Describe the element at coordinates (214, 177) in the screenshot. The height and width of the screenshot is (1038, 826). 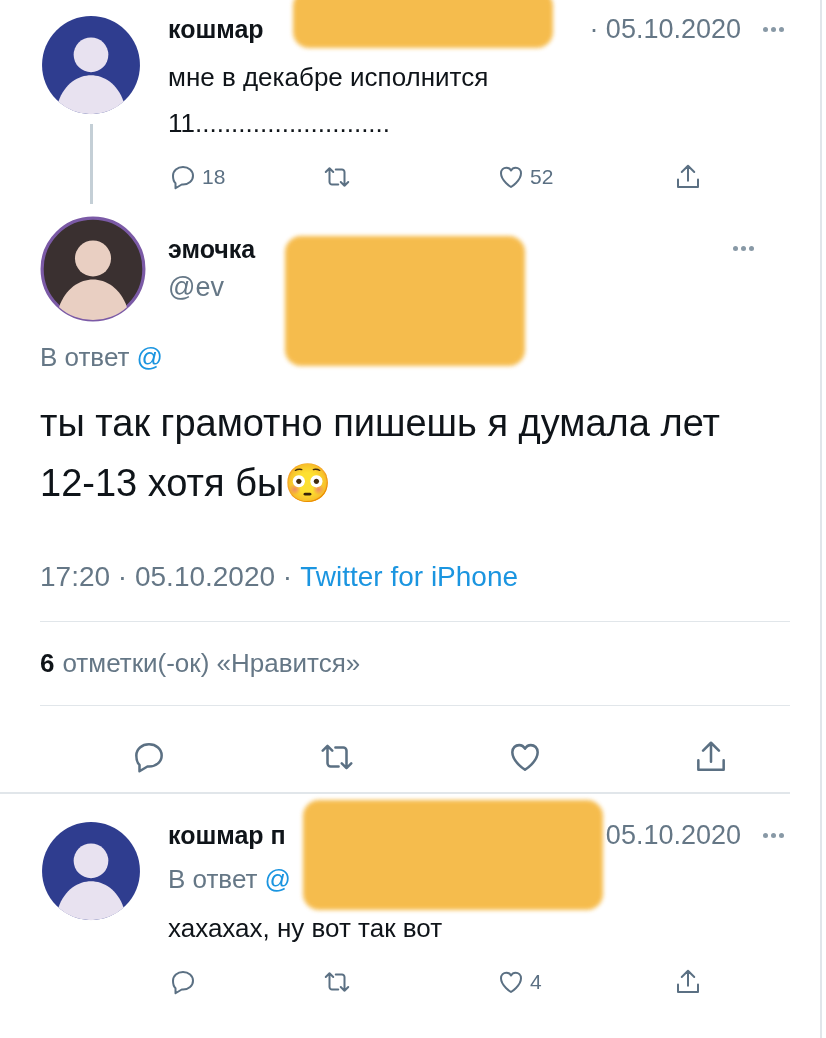
I see `action-count: 18` at that location.